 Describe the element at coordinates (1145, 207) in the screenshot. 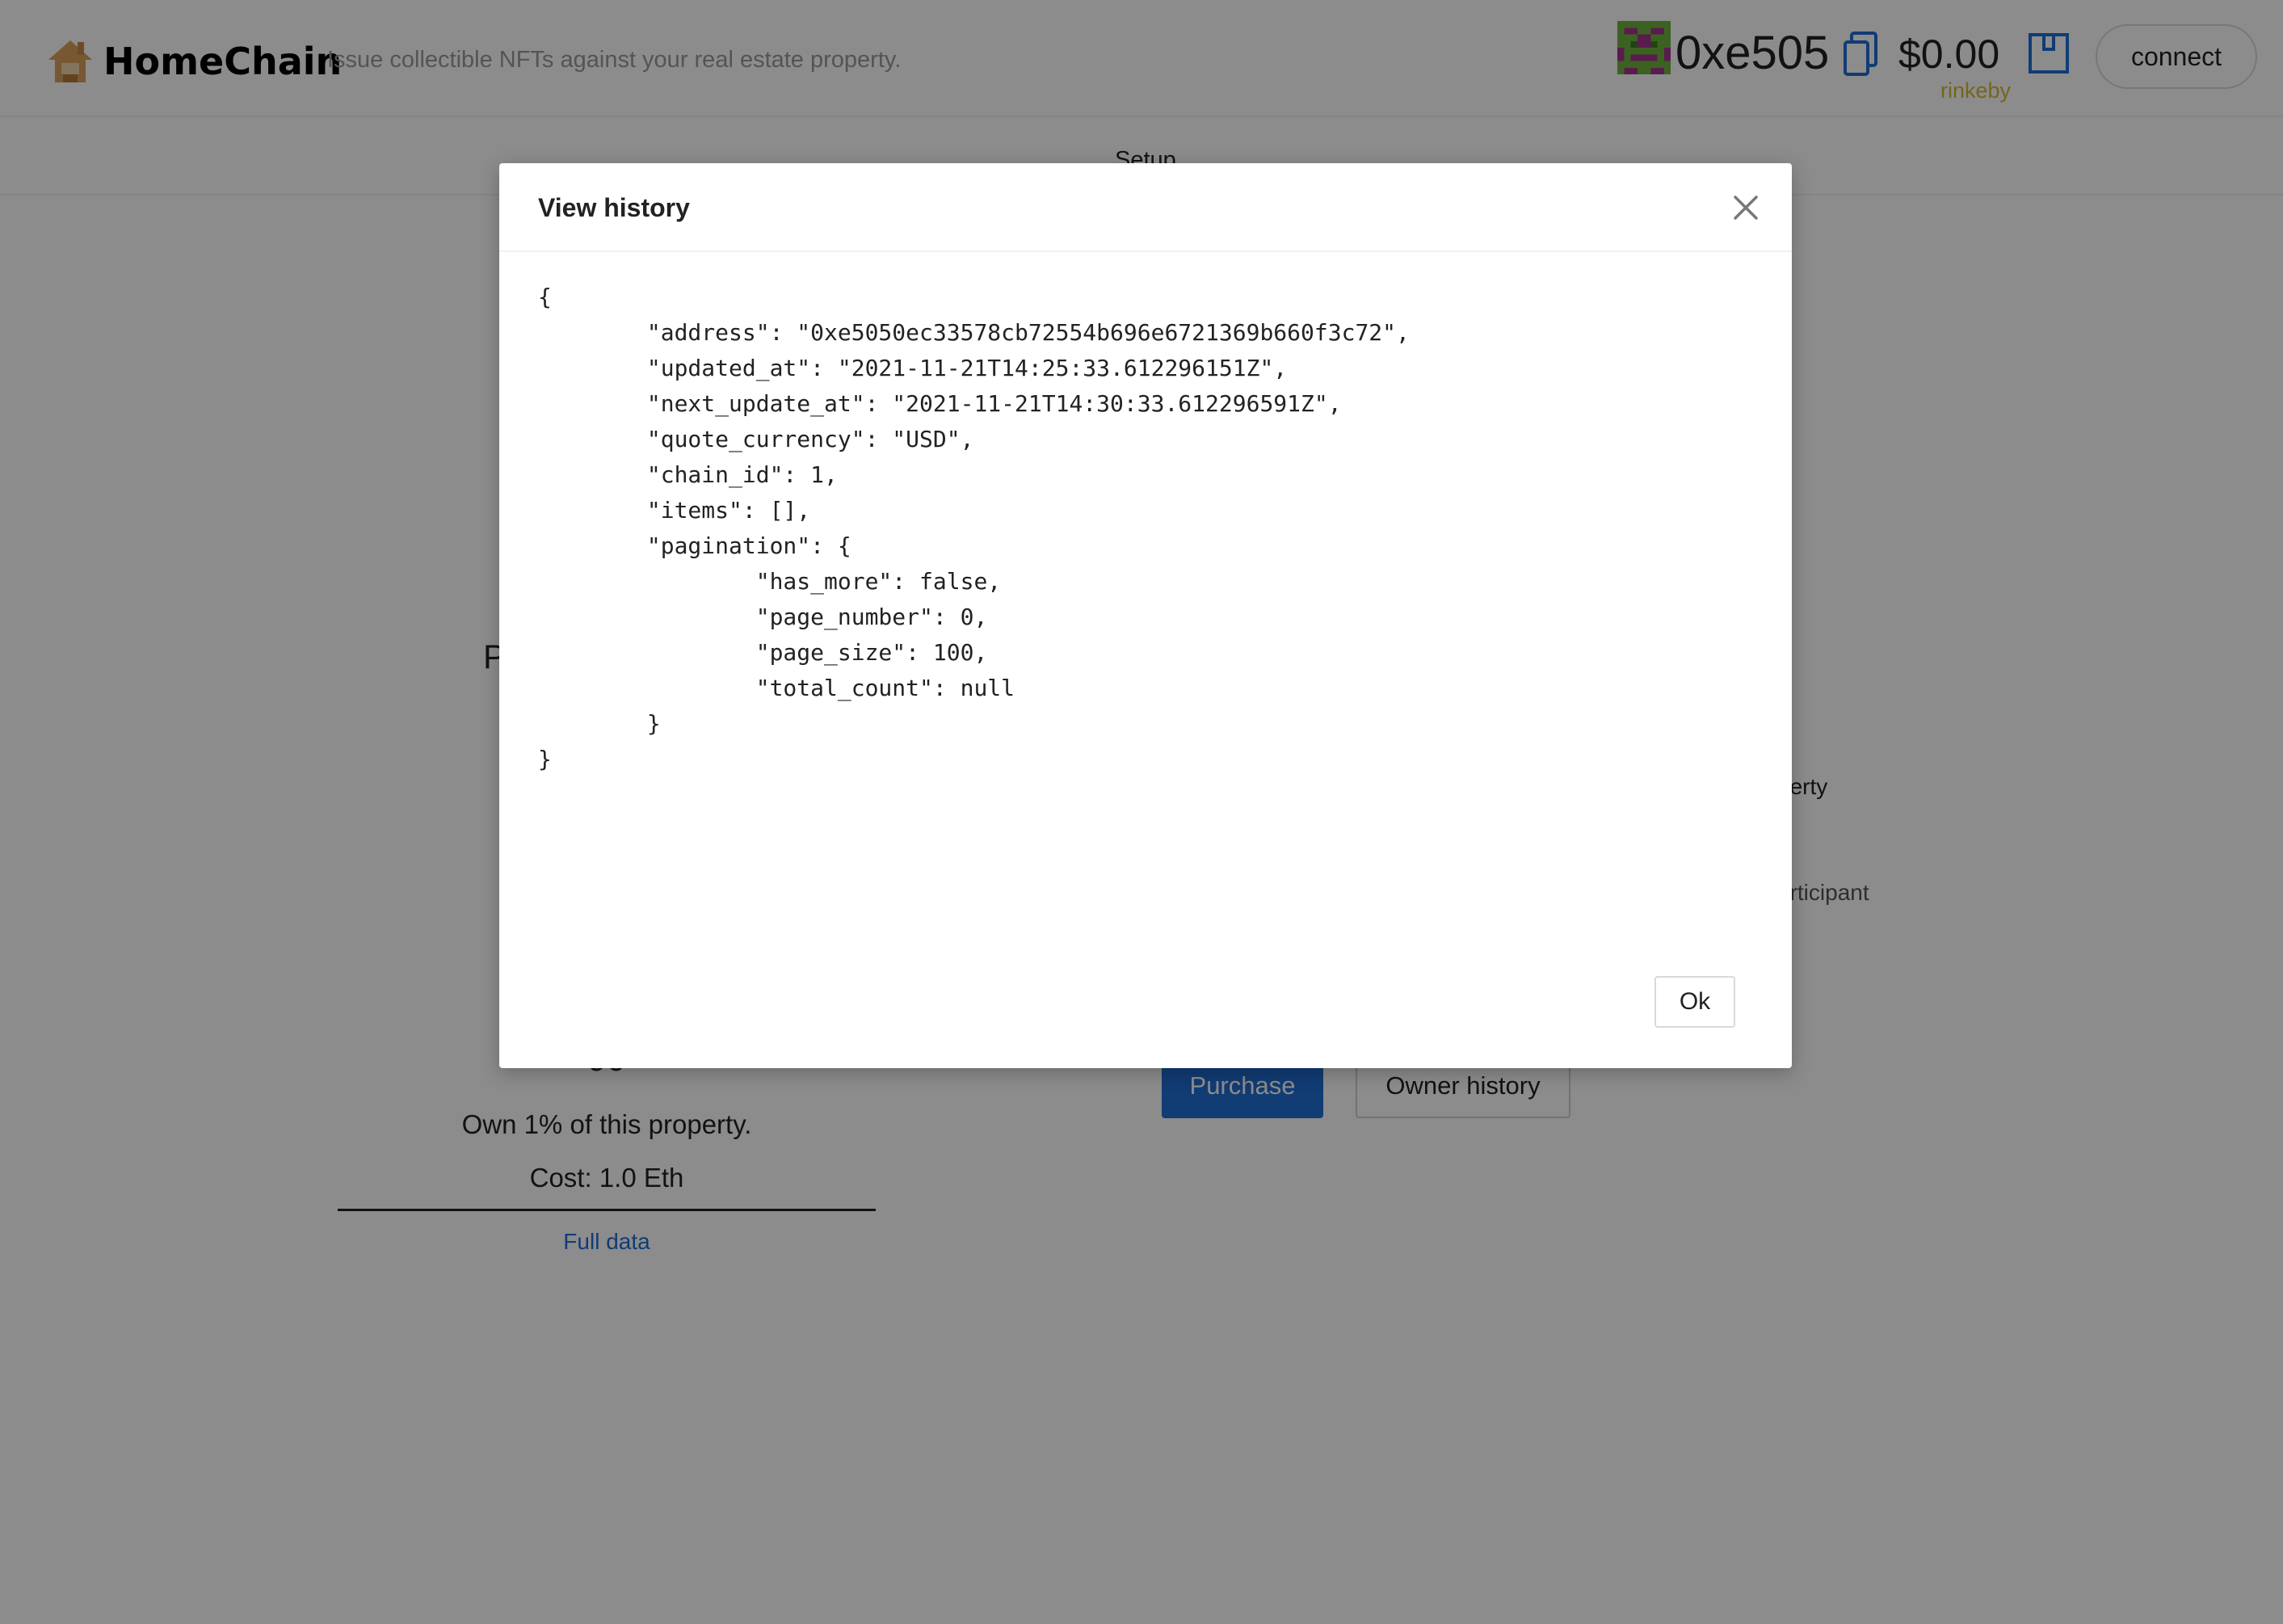

I see `modal-header: View history` at that location.